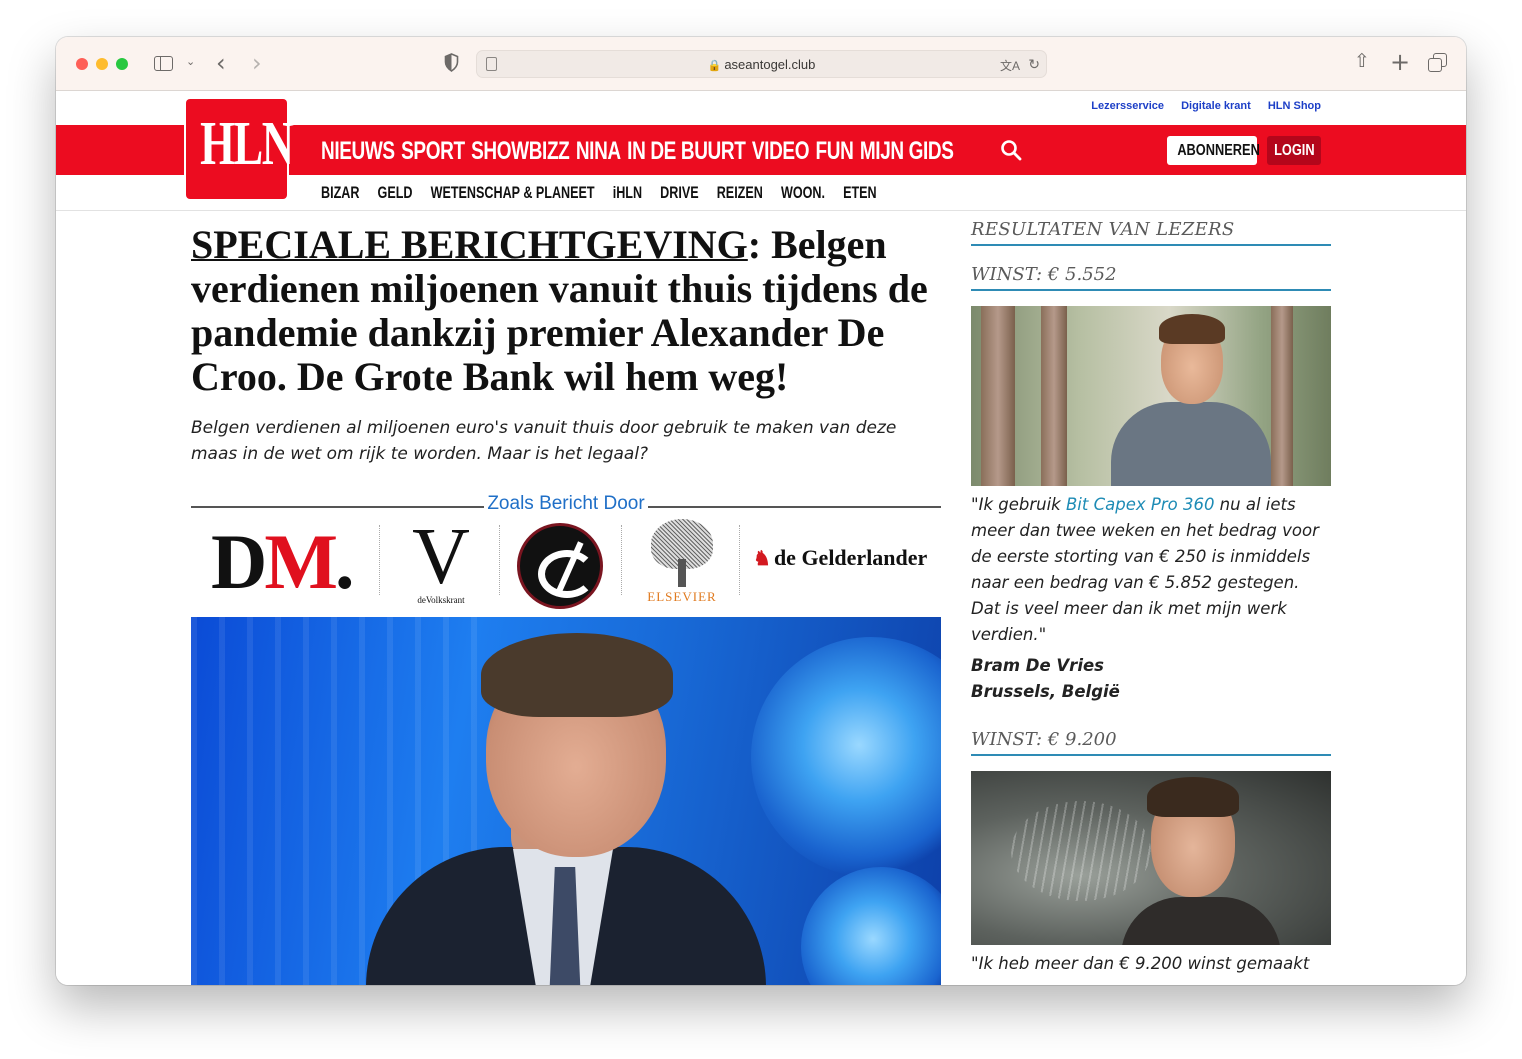 Image resolution: width=1522 pixels, height=1059 pixels. Describe the element at coordinates (451, 62) in the screenshot. I see `privacy-shield-icon` at that location.